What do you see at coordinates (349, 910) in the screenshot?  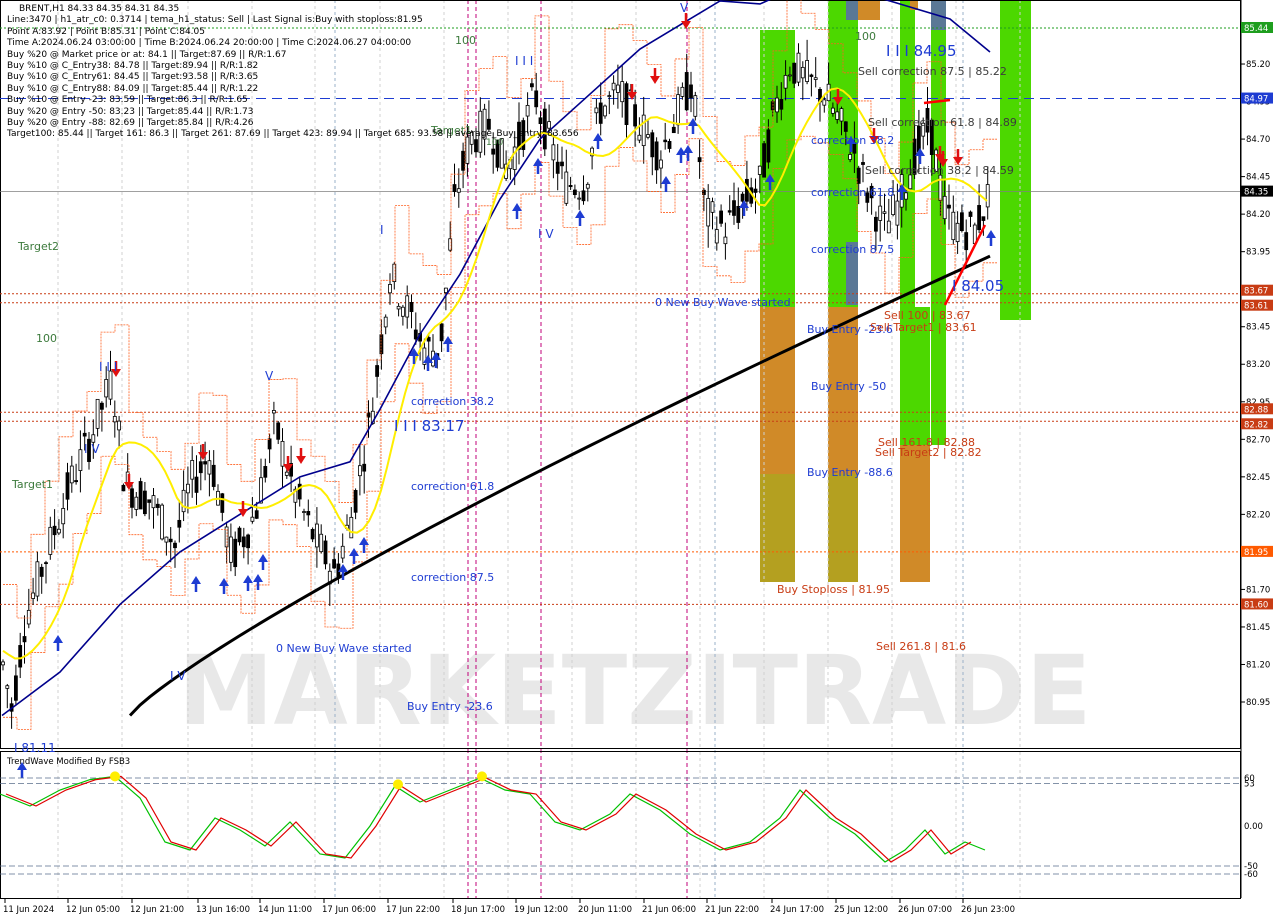 I see `time-tick-label: 17 Jun 06:00` at bounding box center [349, 910].